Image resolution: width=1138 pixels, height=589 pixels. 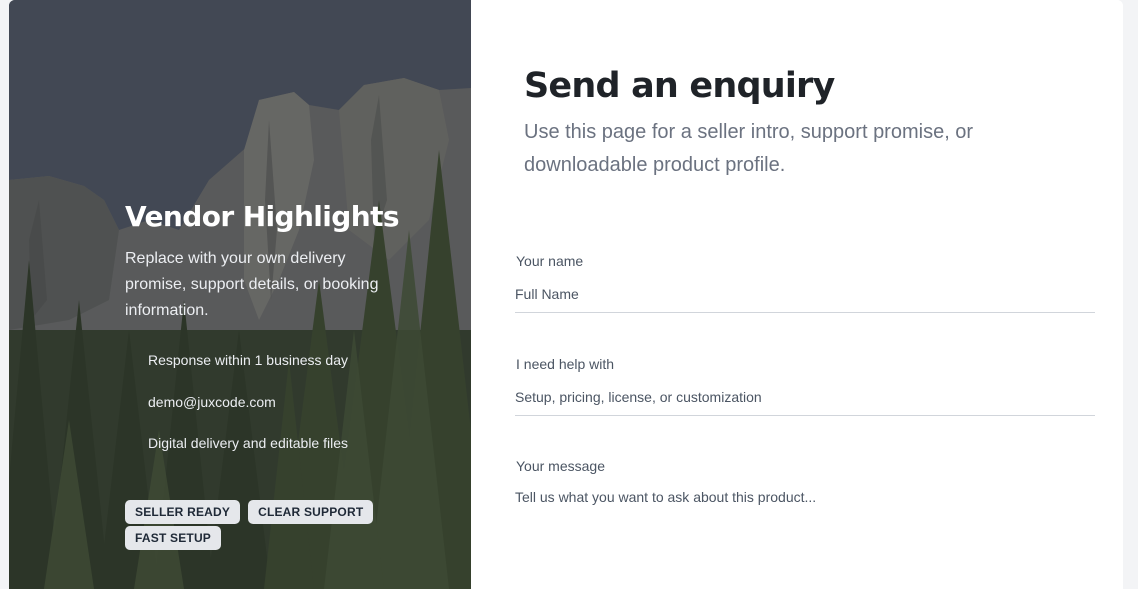 I want to click on help-topic-field-label: I need help with, so click(x=565, y=364).